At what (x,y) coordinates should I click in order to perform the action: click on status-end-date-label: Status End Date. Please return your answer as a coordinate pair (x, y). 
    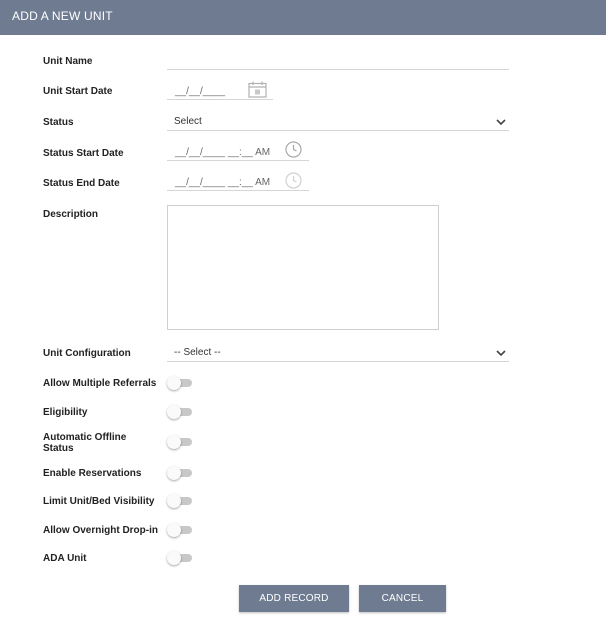
    Looking at the image, I should click on (81, 183).